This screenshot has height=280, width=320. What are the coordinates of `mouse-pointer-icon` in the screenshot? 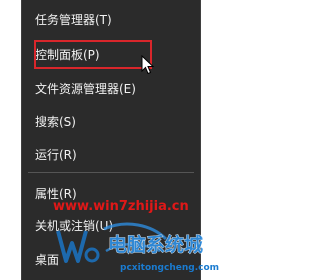 It's located at (148, 65).